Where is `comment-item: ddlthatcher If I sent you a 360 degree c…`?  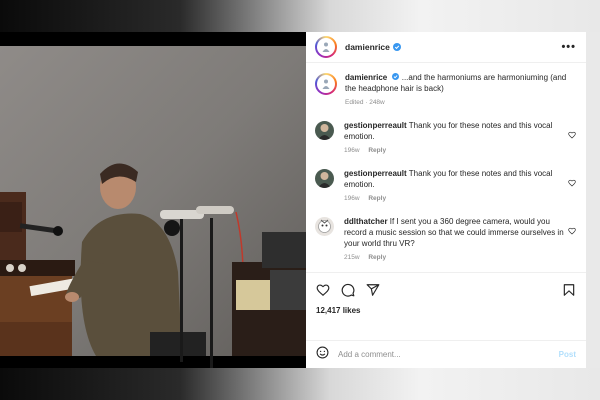
comment-item: ddlthatcher If I sent you a 360 degree c… is located at coordinates (445, 238).